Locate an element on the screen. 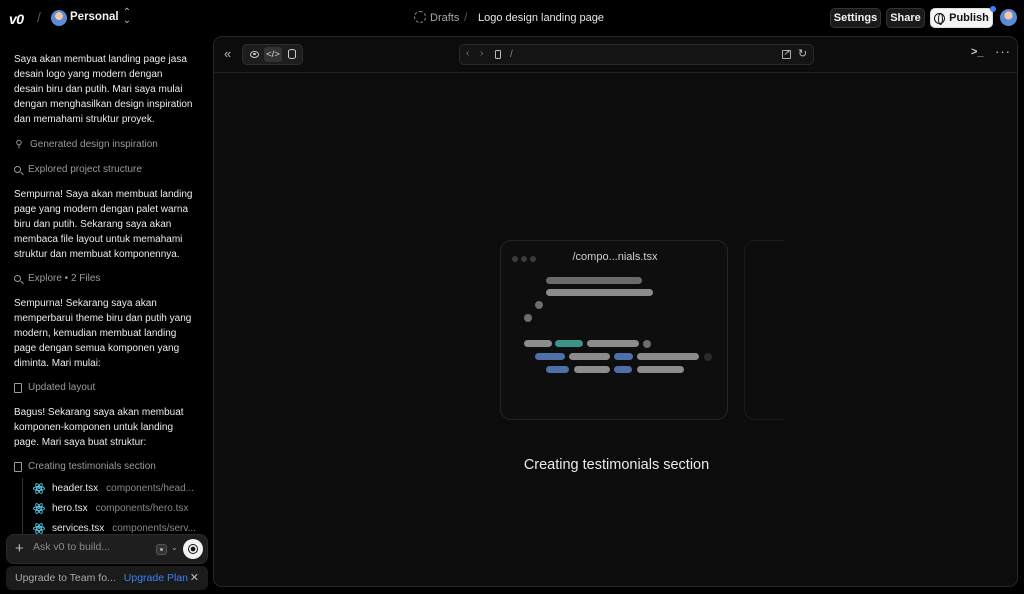  send-button is located at coordinates (193, 549).